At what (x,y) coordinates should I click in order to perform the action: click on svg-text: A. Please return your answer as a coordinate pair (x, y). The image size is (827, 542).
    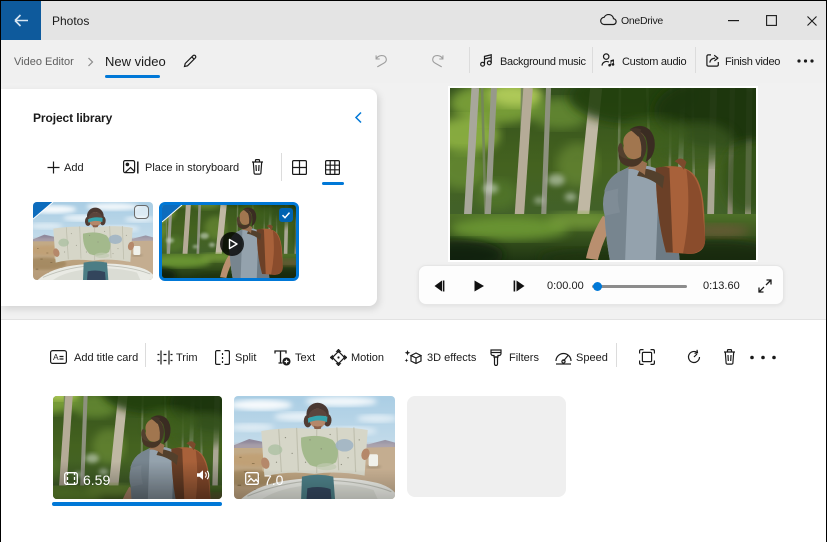
    Looking at the image, I should click on (56, 357).